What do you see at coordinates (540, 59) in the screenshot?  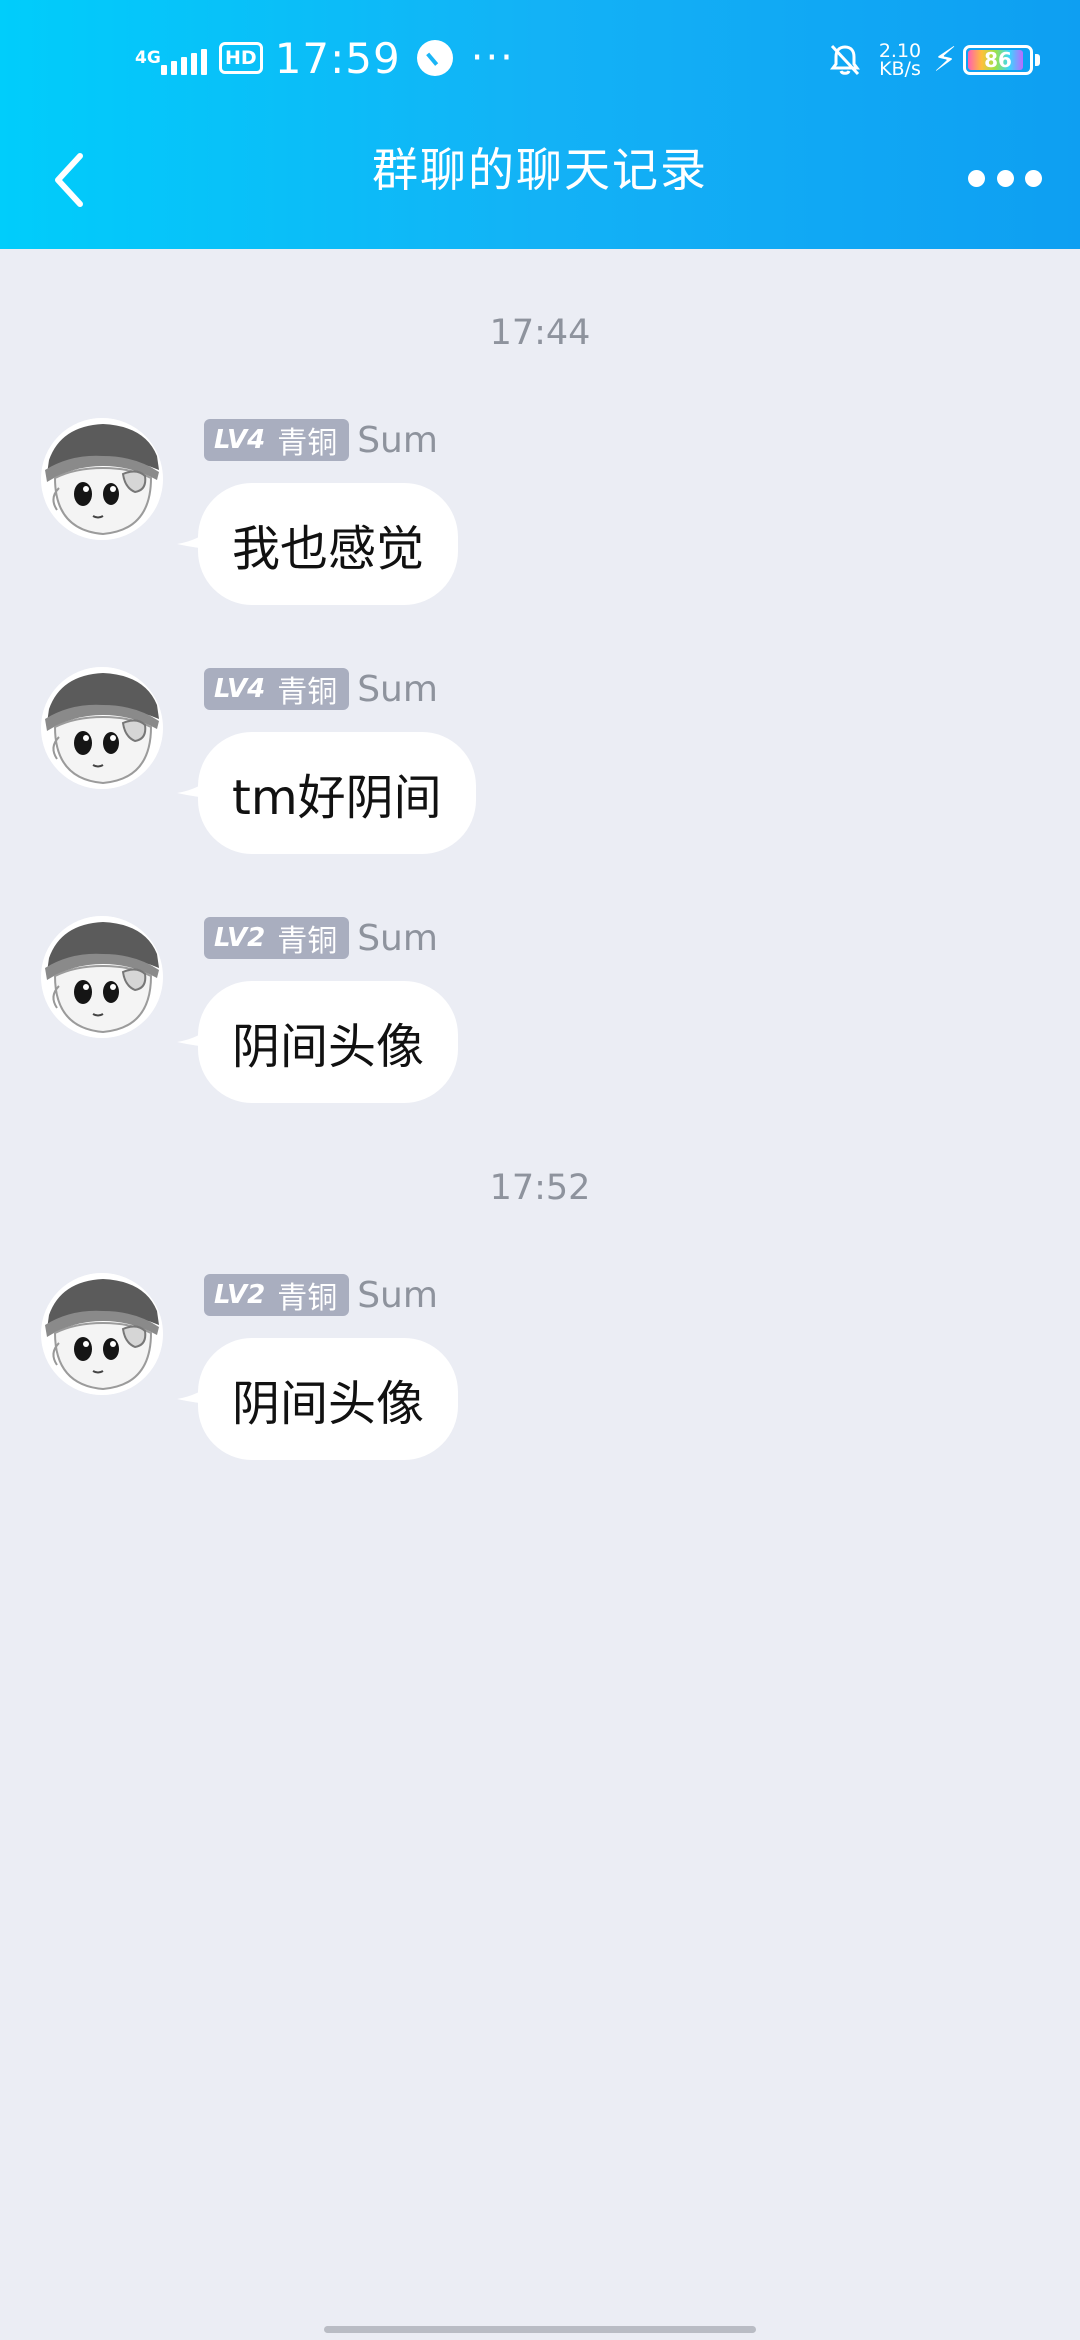 I see `status-bar: 4G HD 17:59 ··· 2.10 KB/s ⚡ 86` at bounding box center [540, 59].